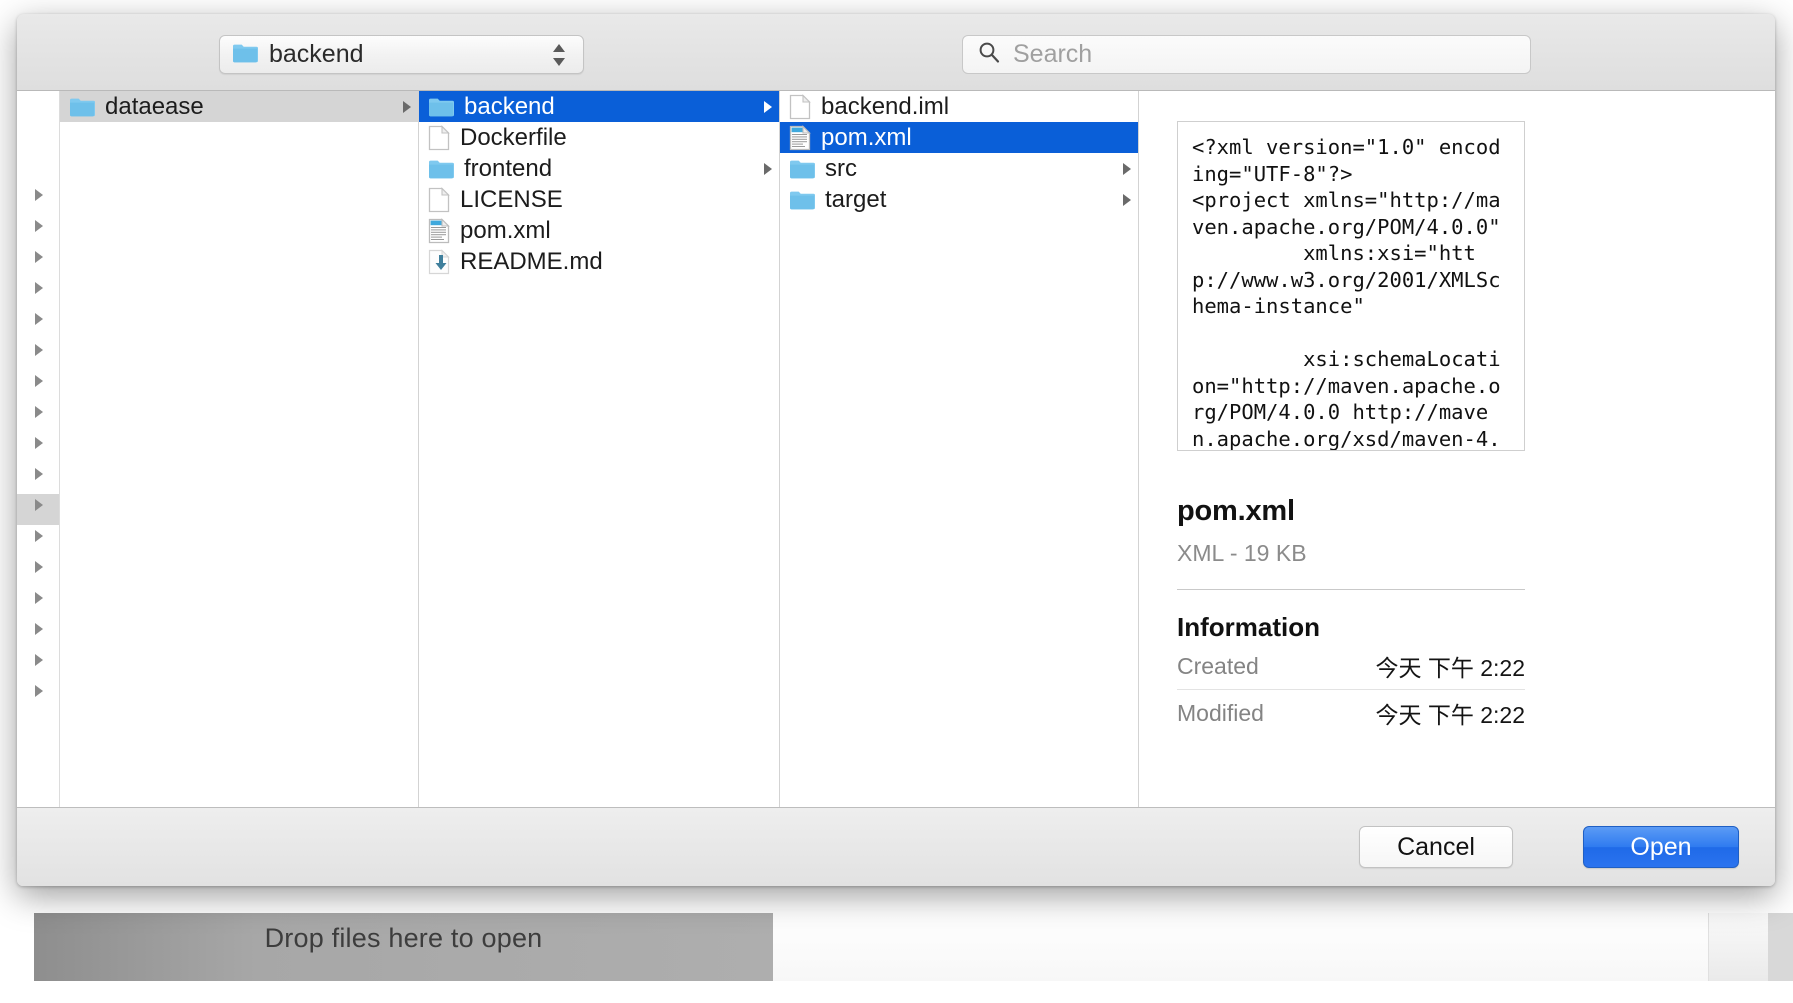 The image size is (1793, 1003). I want to click on list-item-label: backend.iml, so click(885, 106).